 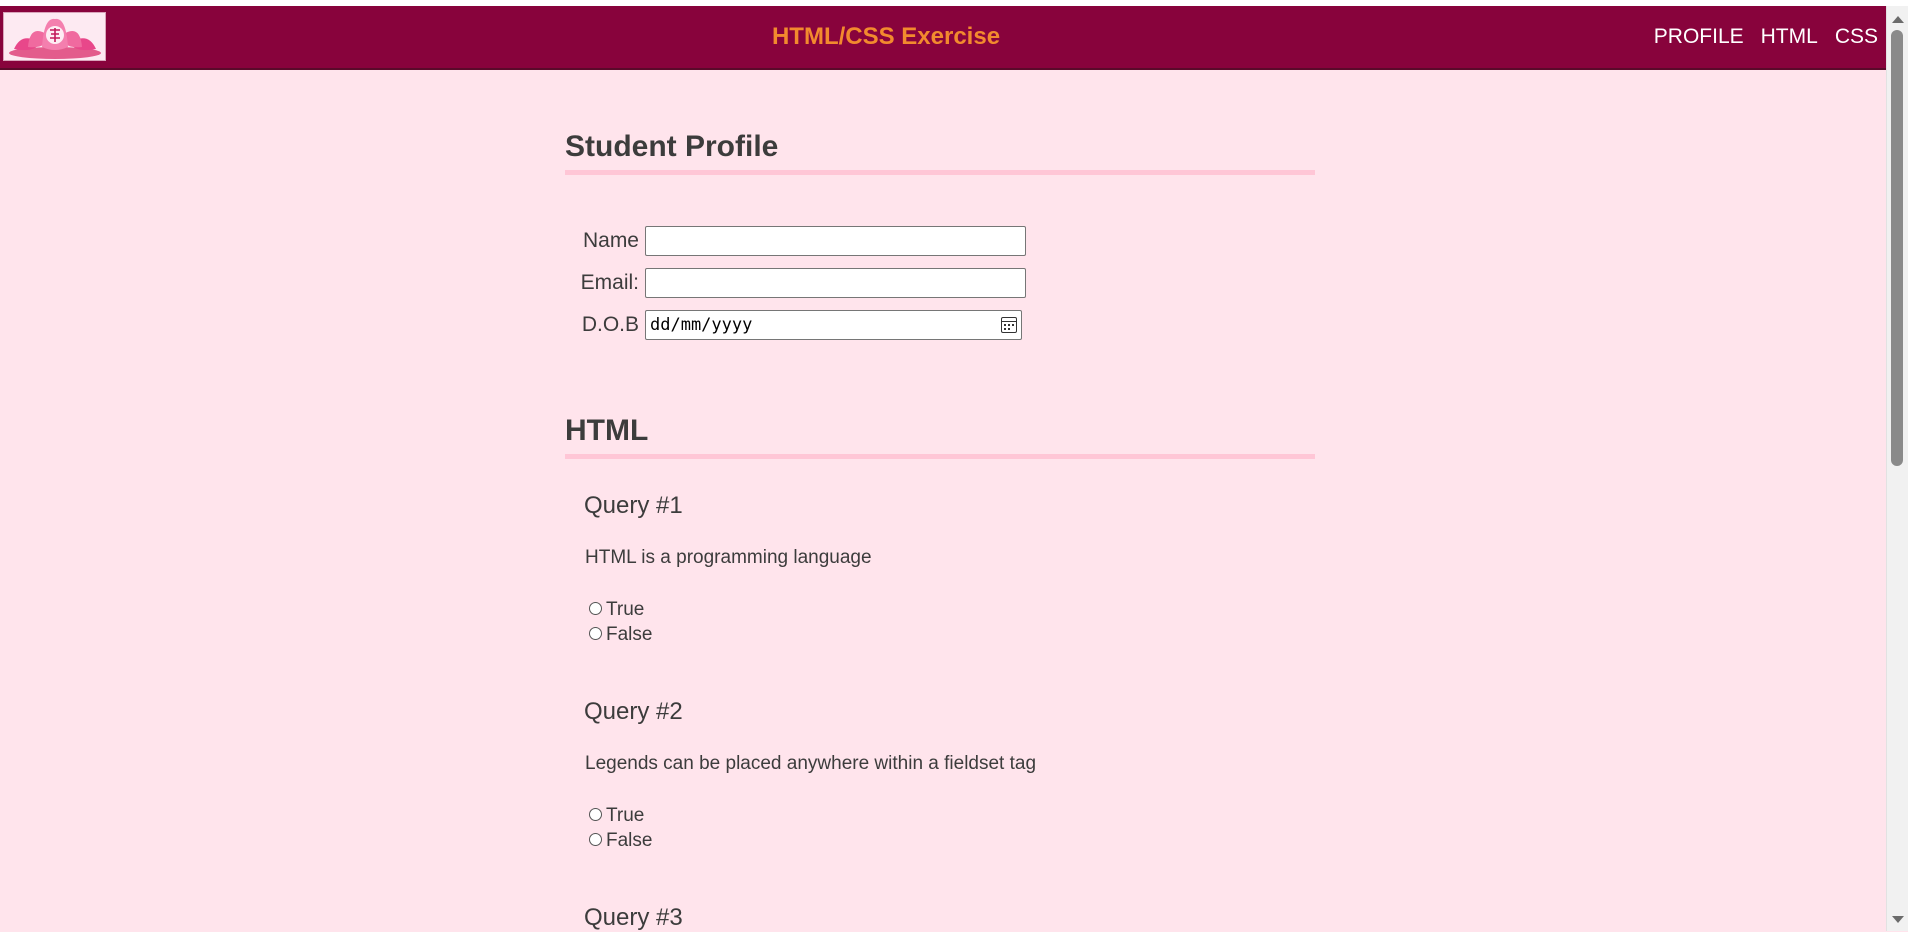 I want to click on query-1-text: HTML is a programming language, so click(x=728, y=557).